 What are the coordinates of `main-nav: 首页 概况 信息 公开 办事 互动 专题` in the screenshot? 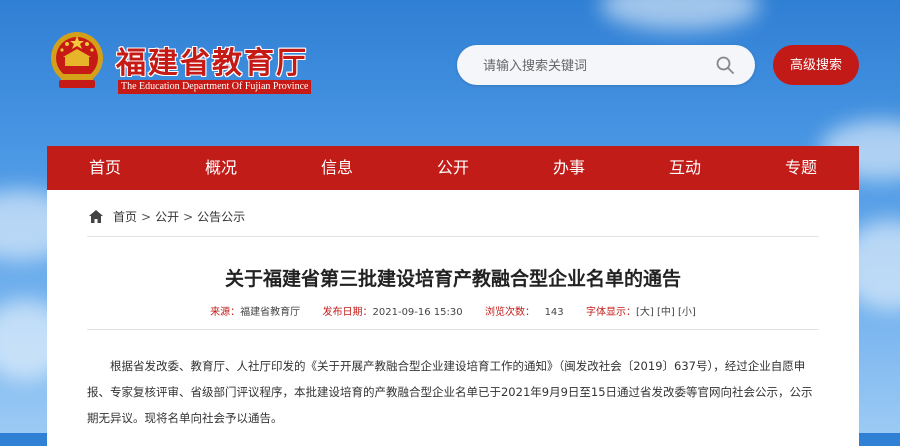 It's located at (453, 168).